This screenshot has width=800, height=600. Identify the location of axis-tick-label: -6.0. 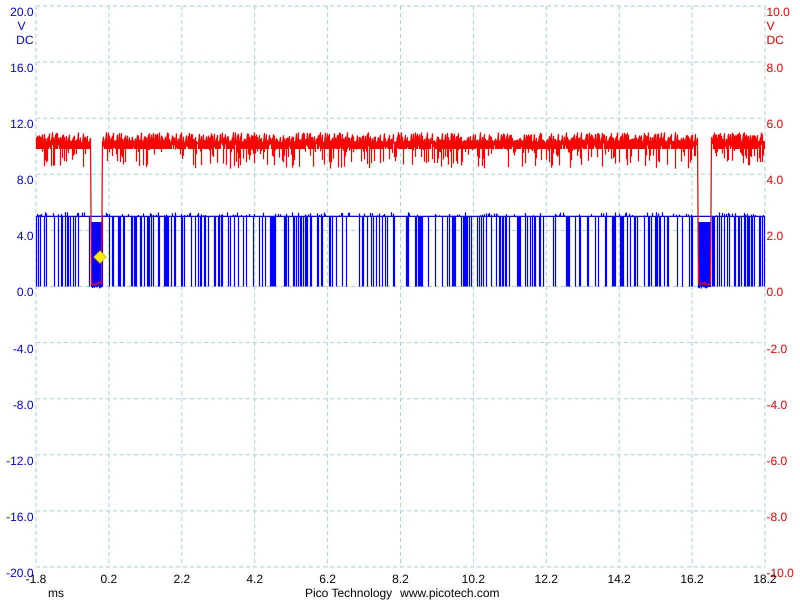
(777, 461).